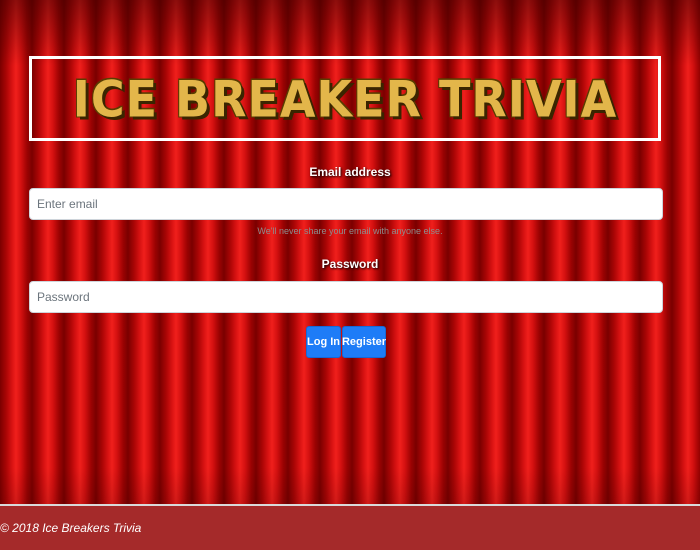  What do you see at coordinates (346, 297) in the screenshot?
I see `password-field` at bounding box center [346, 297].